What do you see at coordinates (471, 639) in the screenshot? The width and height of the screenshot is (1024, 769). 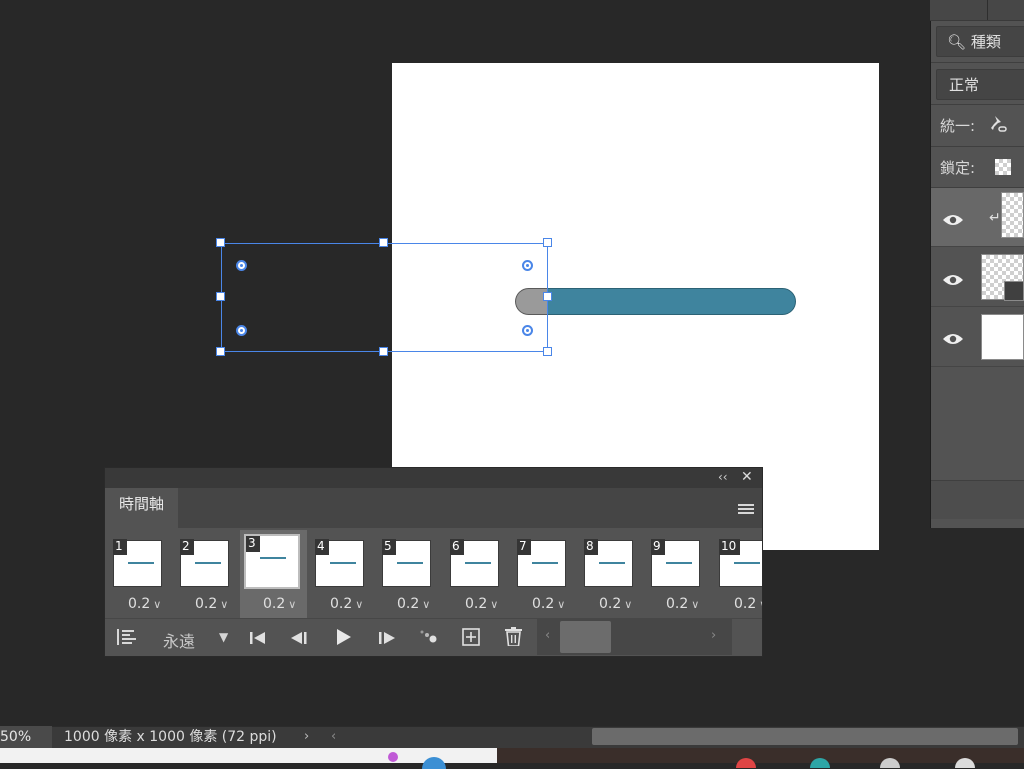 I see `duplicate-frame-icon` at bounding box center [471, 639].